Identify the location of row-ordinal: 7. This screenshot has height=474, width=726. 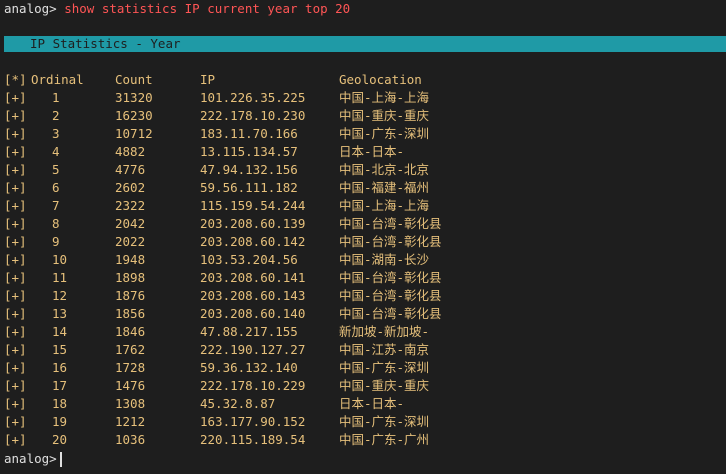
(56, 205).